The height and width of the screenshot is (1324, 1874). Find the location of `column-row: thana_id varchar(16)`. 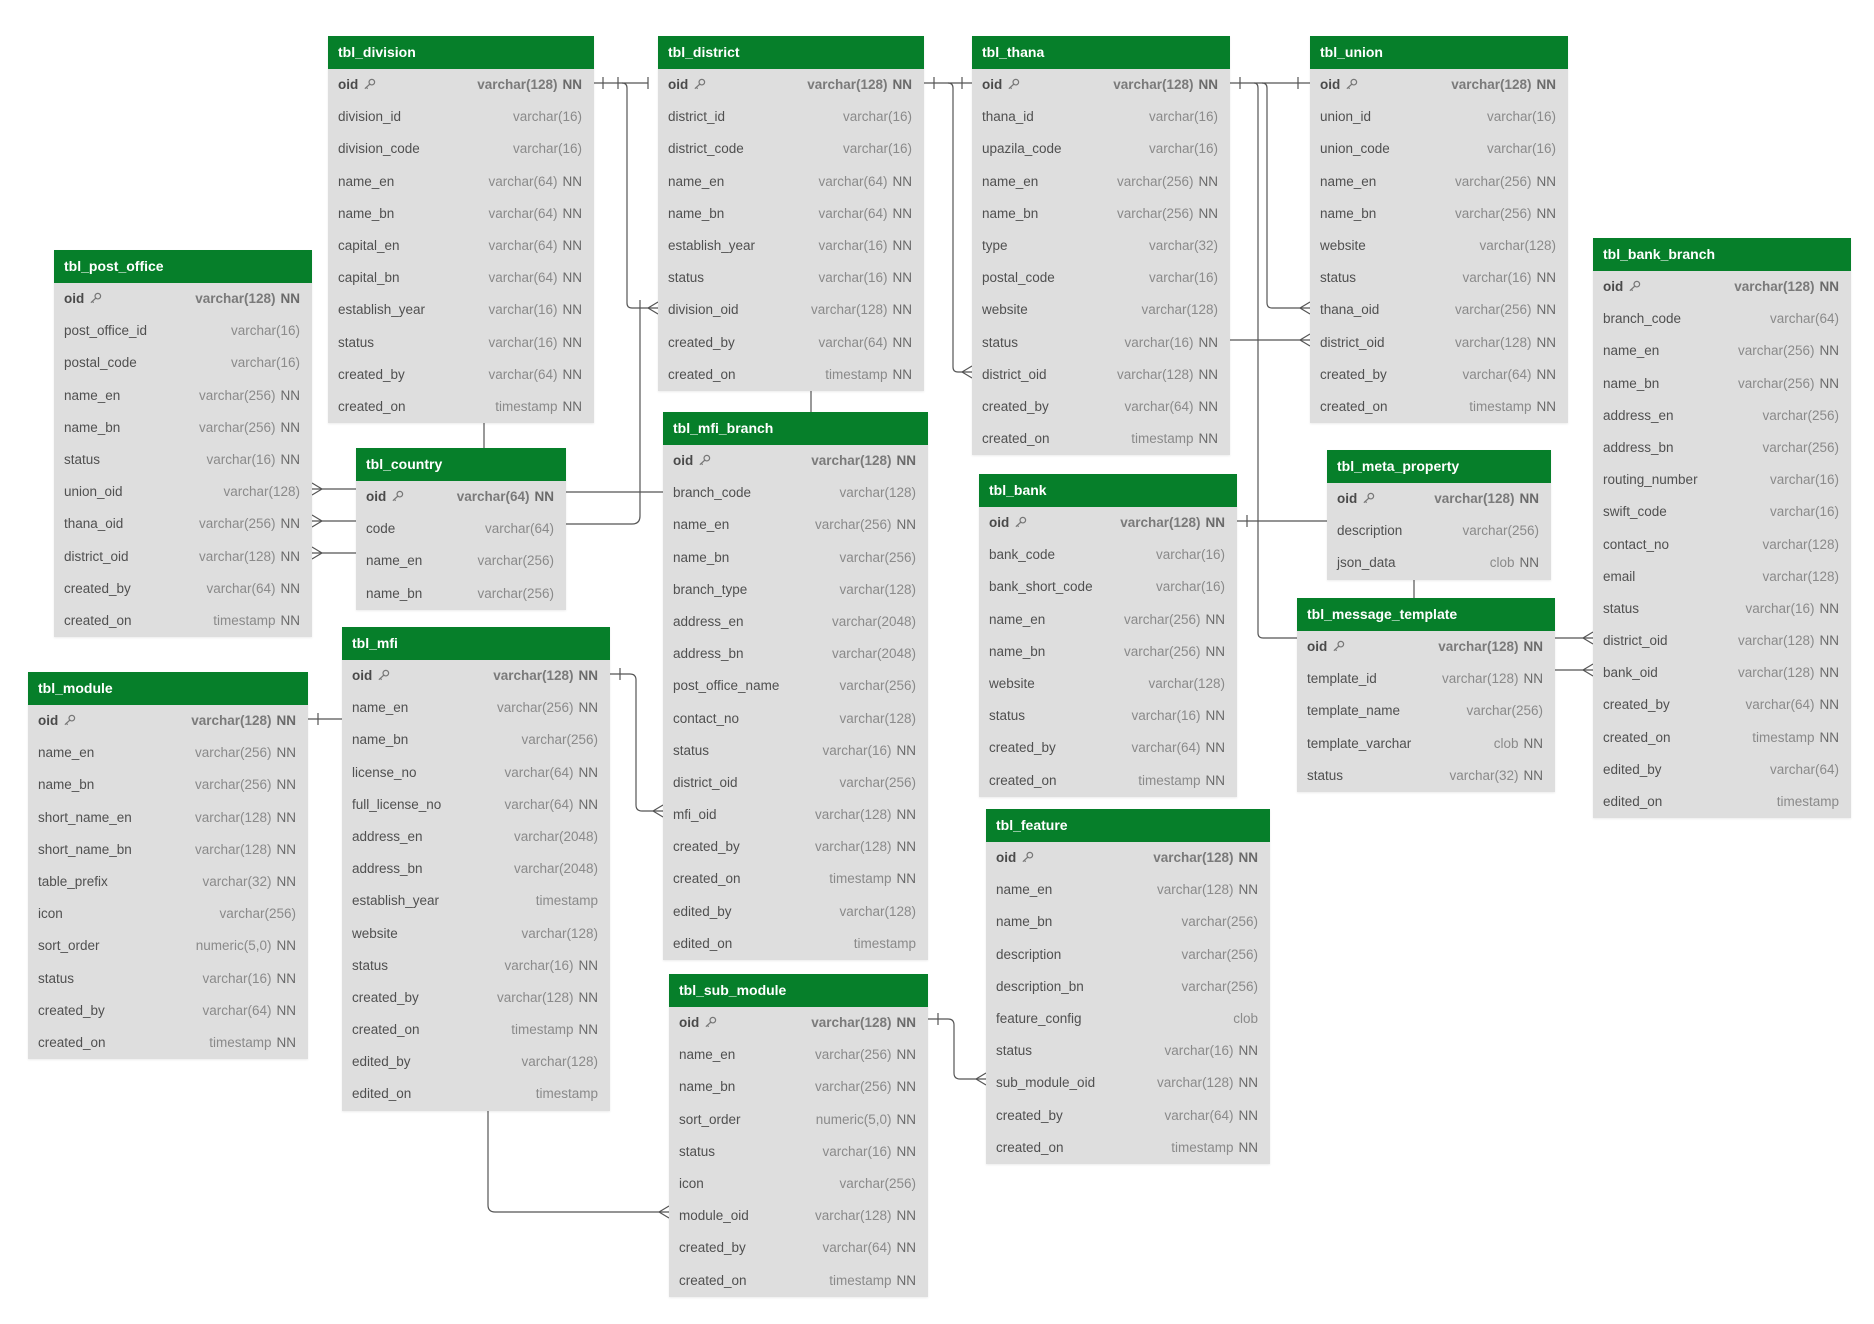

column-row: thana_id varchar(16) is located at coordinates (1101, 117).